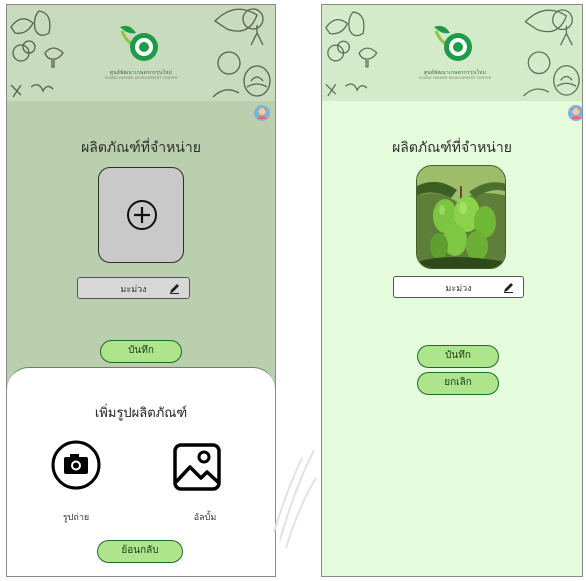 The image size is (586, 581). I want to click on watermark-stripes, so click(295, 499).